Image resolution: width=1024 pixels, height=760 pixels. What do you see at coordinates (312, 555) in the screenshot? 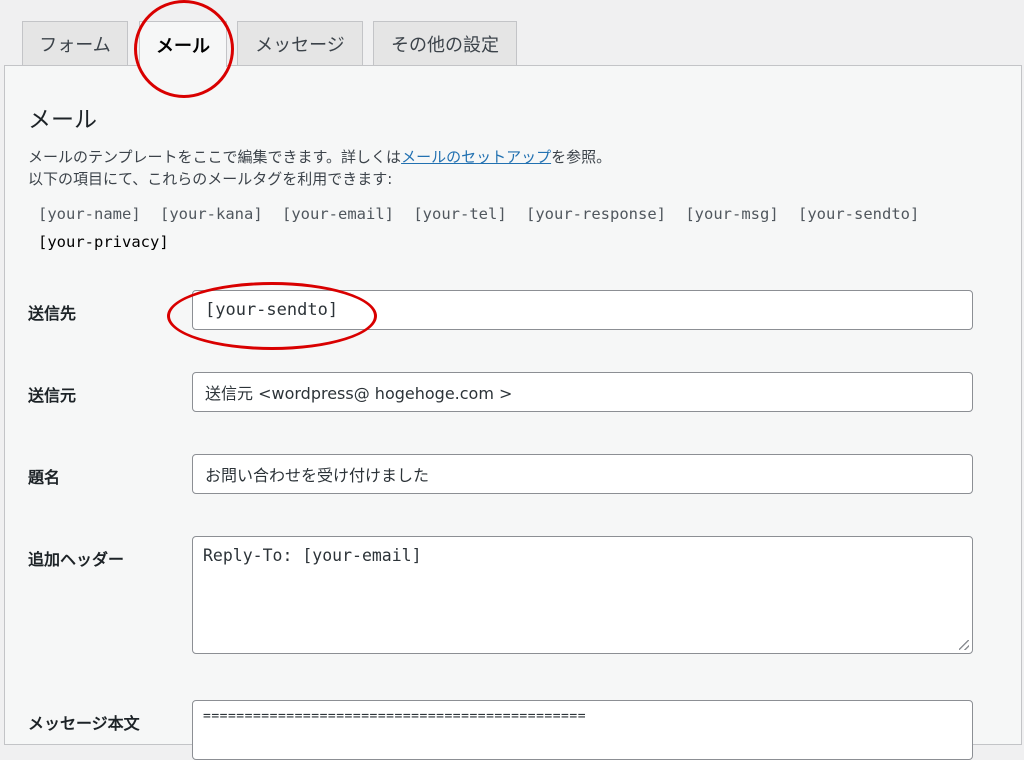
I see `additional-headers-value: Reply-To: [your-email]` at bounding box center [312, 555].